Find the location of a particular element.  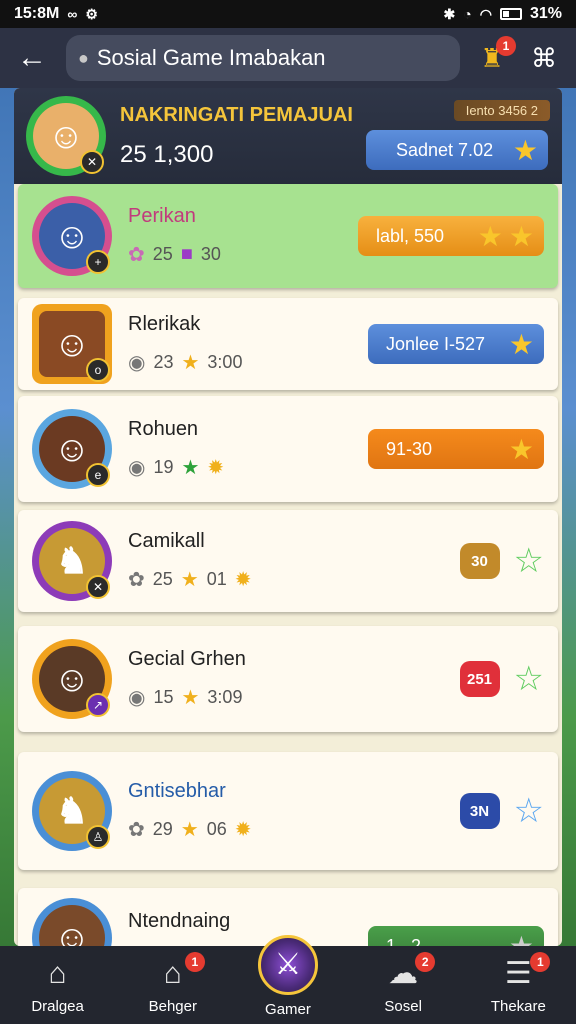

stat-value: 06 is located at coordinates (216, 829).